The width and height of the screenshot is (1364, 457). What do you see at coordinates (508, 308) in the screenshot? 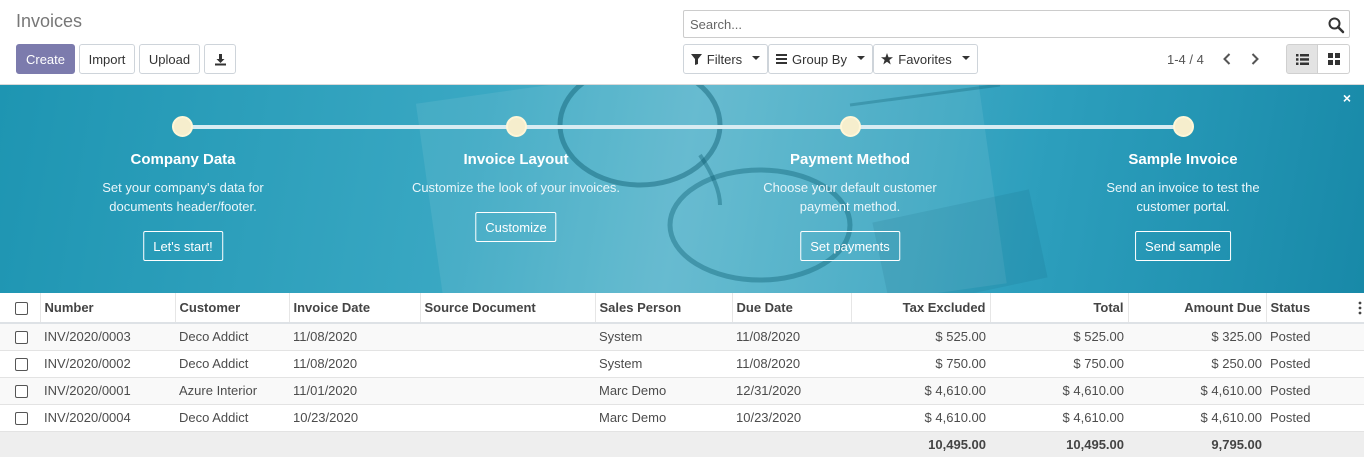
I see `column-header-source-document: Source Document` at bounding box center [508, 308].